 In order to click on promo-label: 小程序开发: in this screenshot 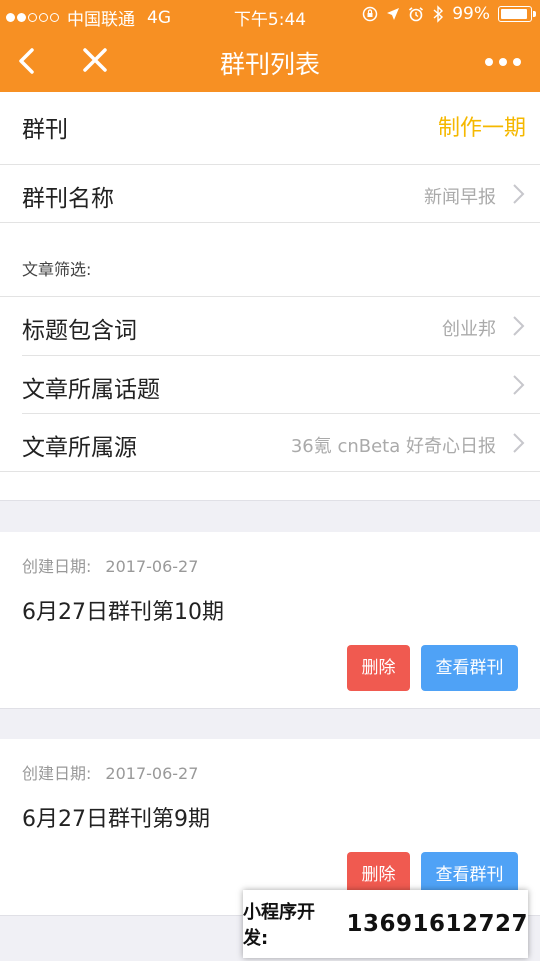, I will do `click(279, 925)`.